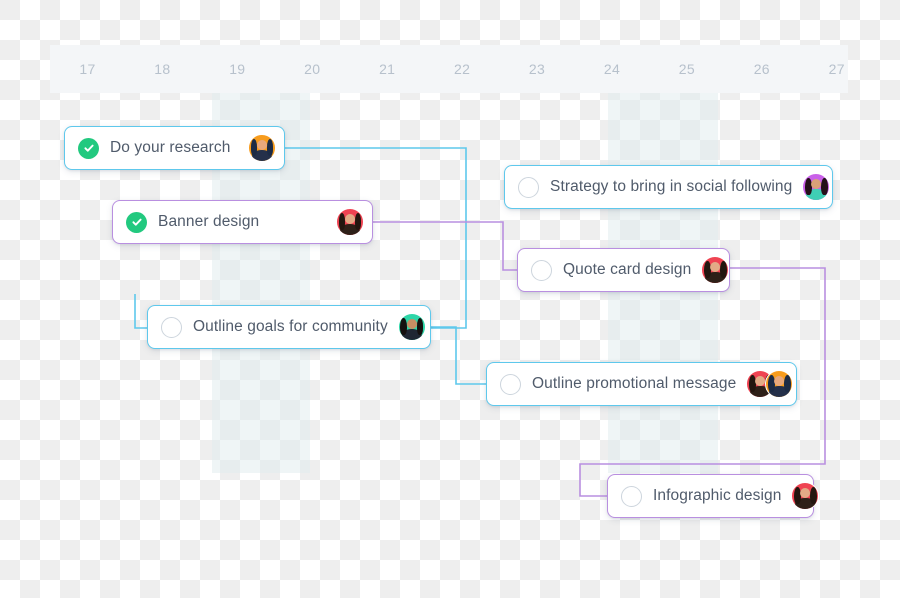 This screenshot has width=900, height=598. What do you see at coordinates (312, 69) in the screenshot?
I see `timeline-day-20: 20` at bounding box center [312, 69].